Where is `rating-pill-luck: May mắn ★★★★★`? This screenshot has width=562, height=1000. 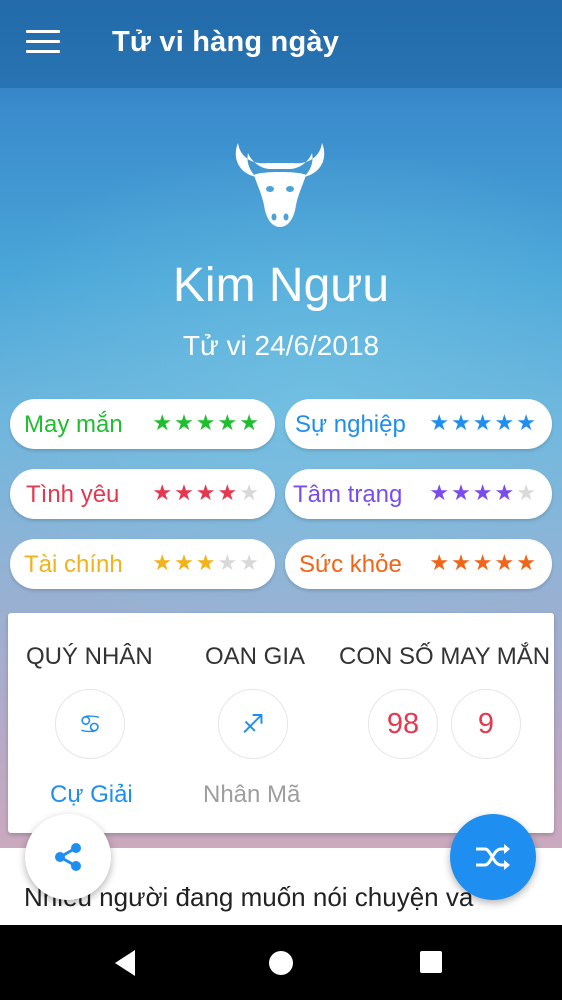
rating-pill-luck: May mắn ★★★★★ is located at coordinates (142, 424).